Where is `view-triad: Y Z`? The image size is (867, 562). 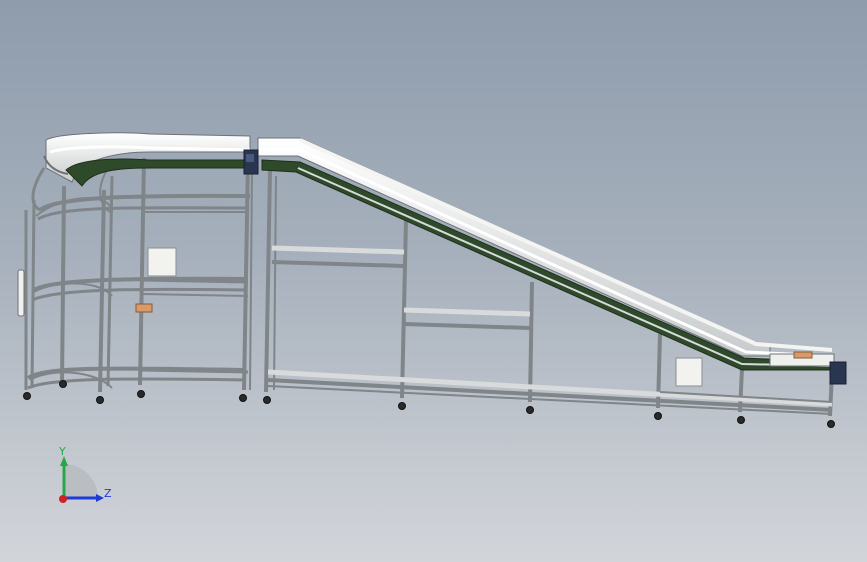
view-triad: Y Z is located at coordinates (85, 474).